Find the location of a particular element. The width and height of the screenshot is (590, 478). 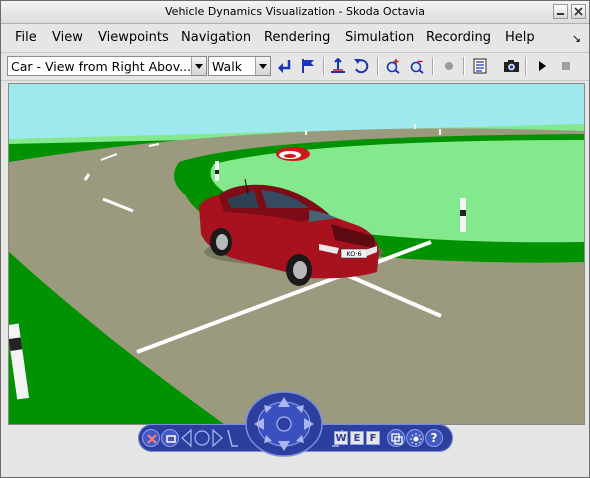

minimize-panel-button is located at coordinates (170, 438).